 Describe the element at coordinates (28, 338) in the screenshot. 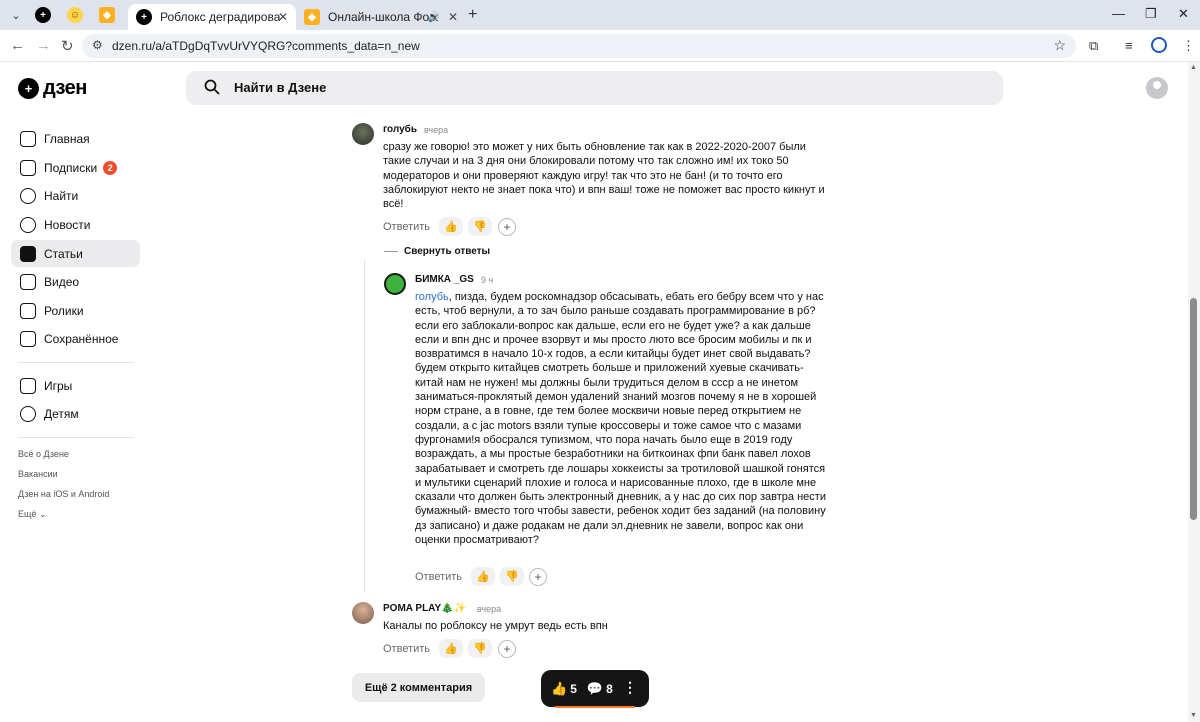

I see `bookmark-icon` at that location.